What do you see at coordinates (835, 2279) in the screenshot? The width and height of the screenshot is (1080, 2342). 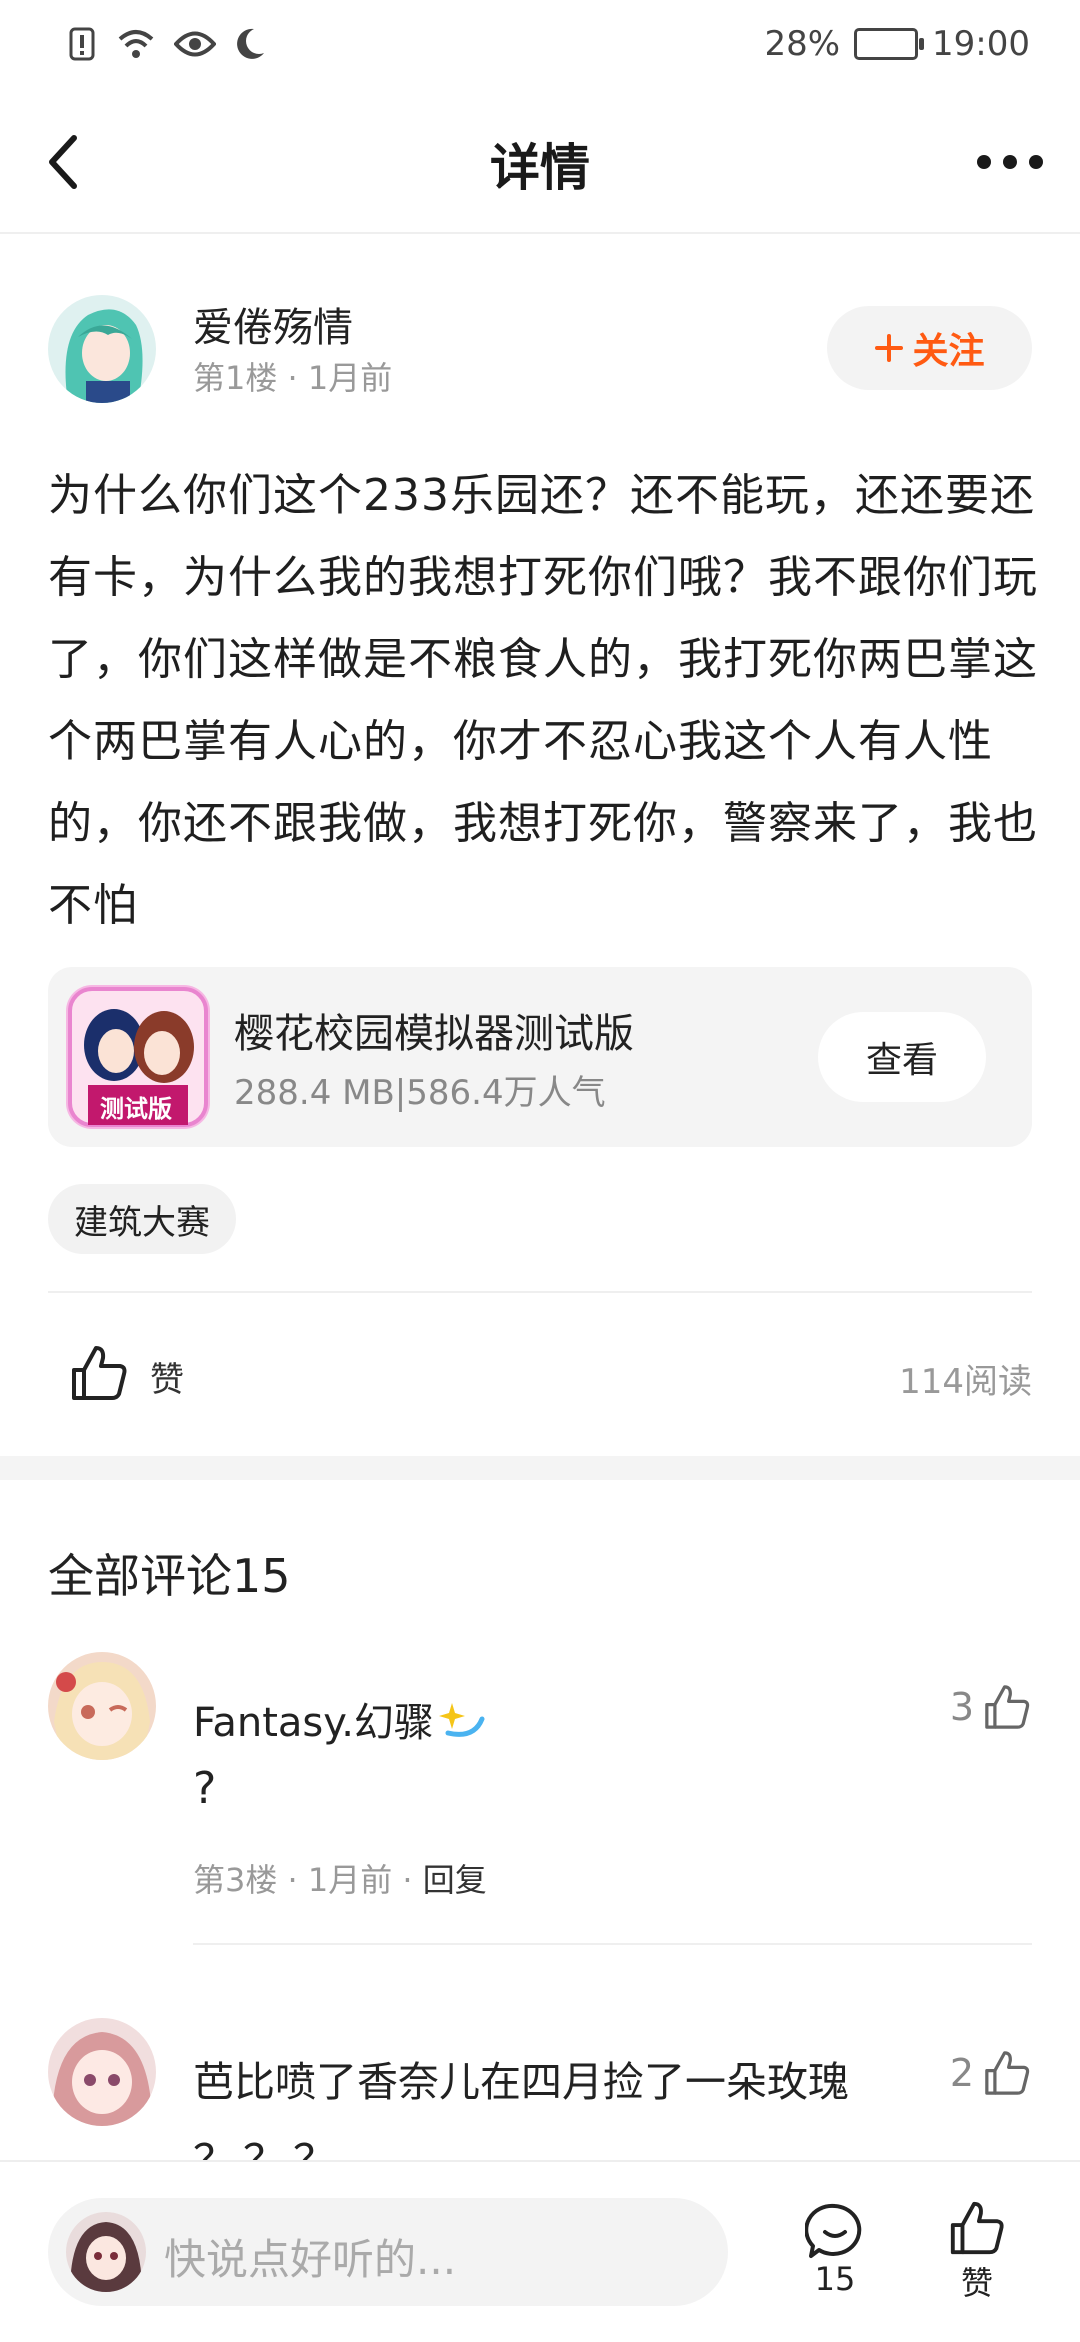 I see `comments-count: 15` at bounding box center [835, 2279].